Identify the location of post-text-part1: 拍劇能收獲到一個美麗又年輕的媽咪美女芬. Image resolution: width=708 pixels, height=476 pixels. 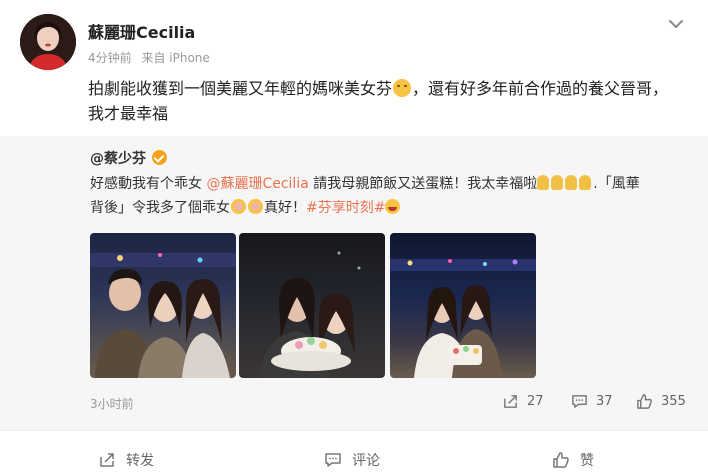
(240, 88).